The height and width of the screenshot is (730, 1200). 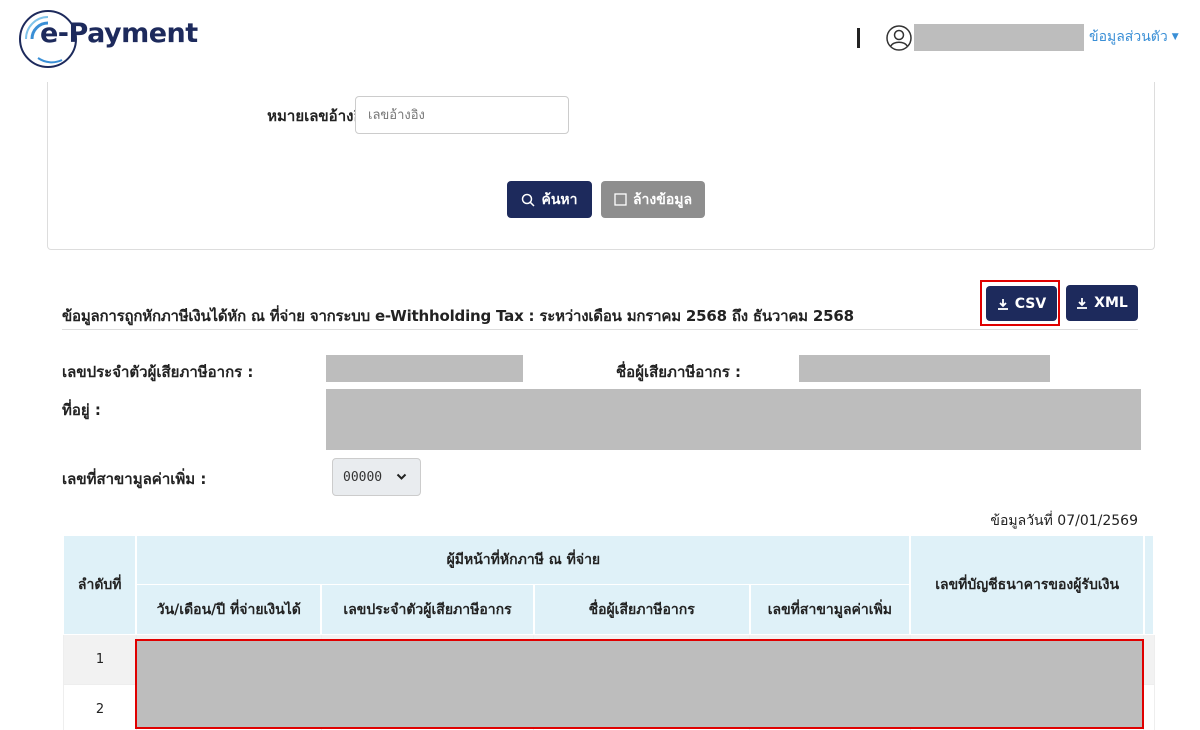 I want to click on search-icon, so click(x=529, y=200).